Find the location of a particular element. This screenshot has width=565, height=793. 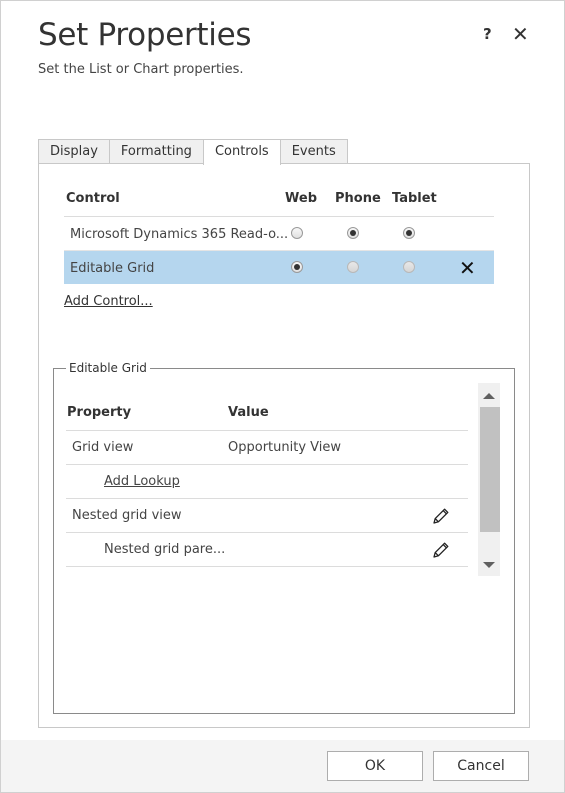

property-row-grid-view: Grid view Opportunity View is located at coordinates (267, 448).